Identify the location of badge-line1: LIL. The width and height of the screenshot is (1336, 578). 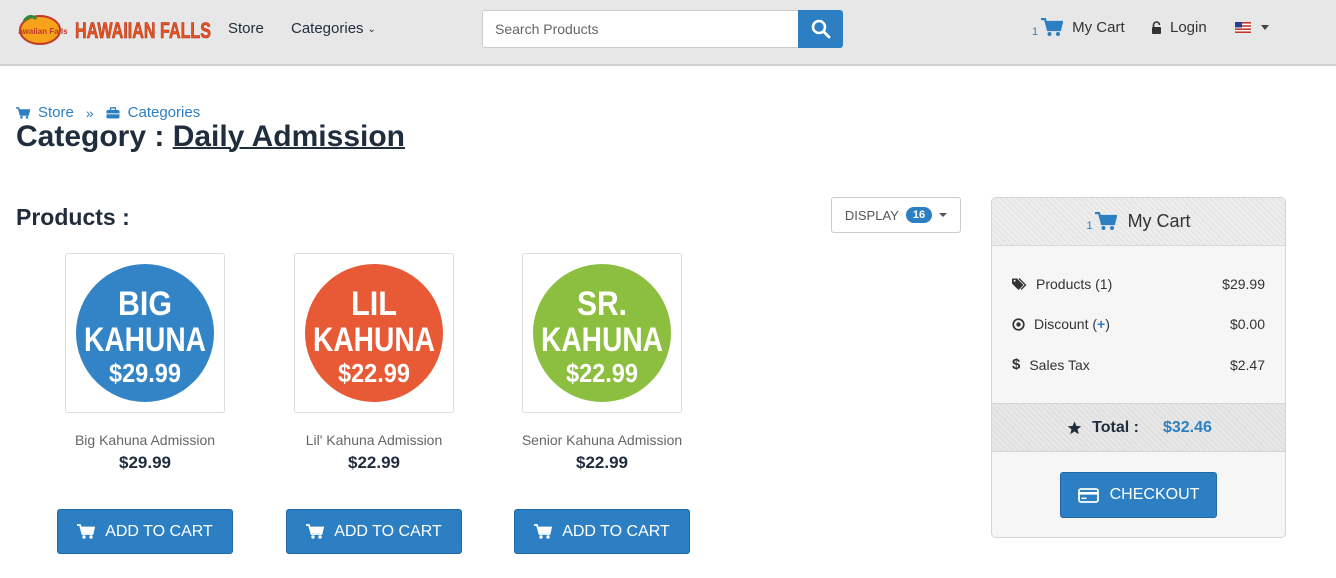
(374, 304).